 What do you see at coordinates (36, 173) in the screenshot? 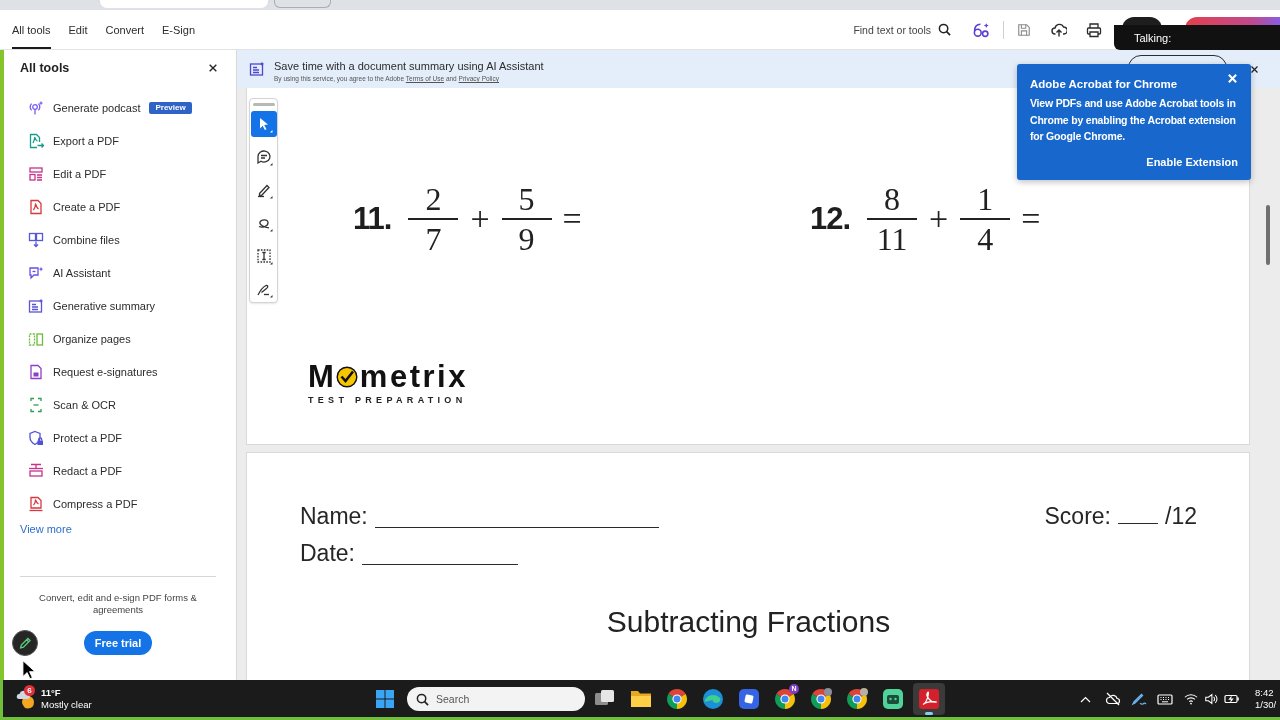
I see `layout-edit-icon` at bounding box center [36, 173].